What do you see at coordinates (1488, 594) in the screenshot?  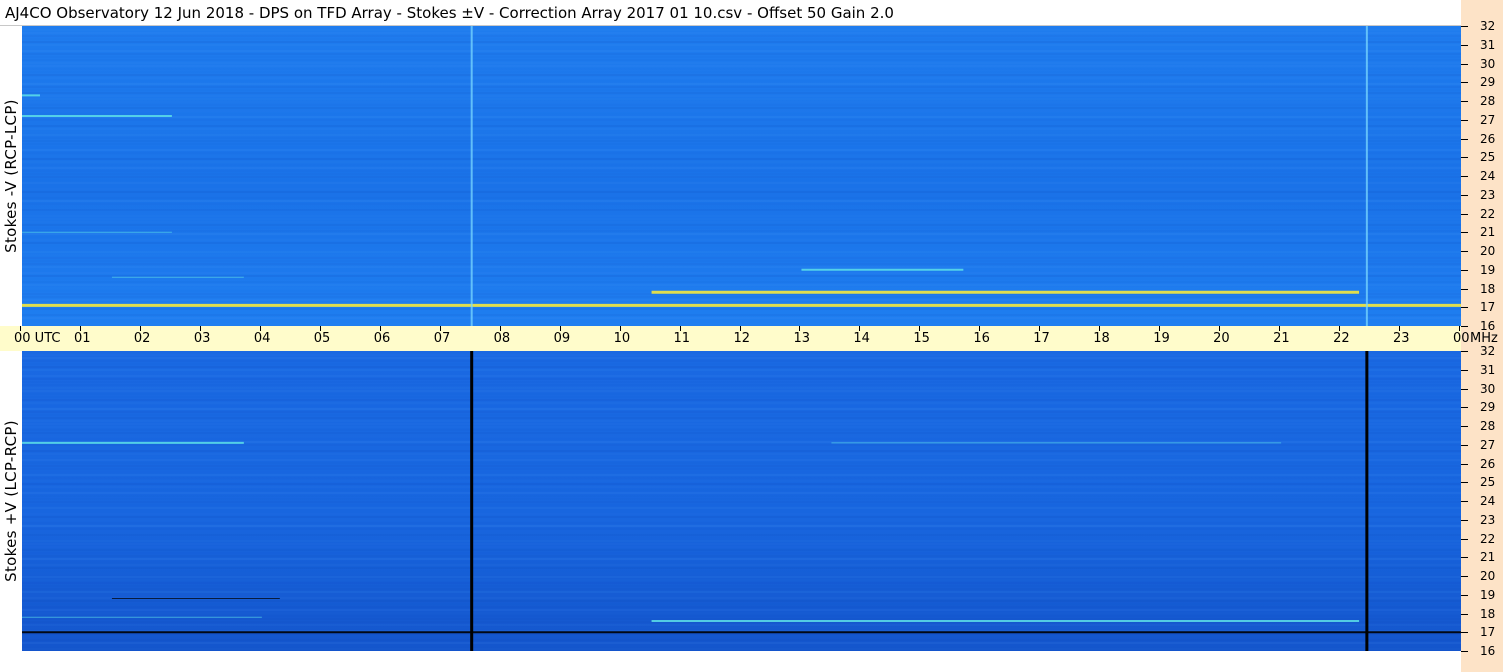 I see `frequency-tick-label: 19` at bounding box center [1488, 594].